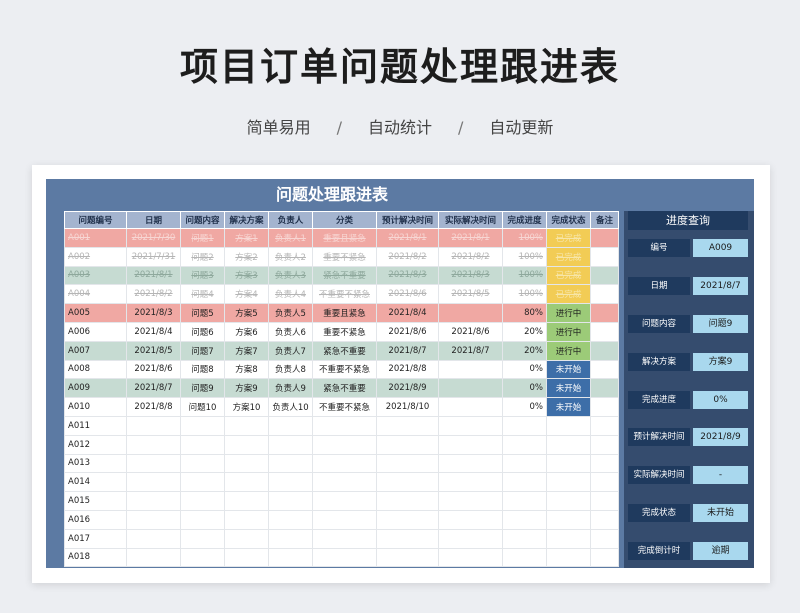 Image resolution: width=800 pixels, height=613 pixels. I want to click on table-cell: 负责人3, so click(290, 275).